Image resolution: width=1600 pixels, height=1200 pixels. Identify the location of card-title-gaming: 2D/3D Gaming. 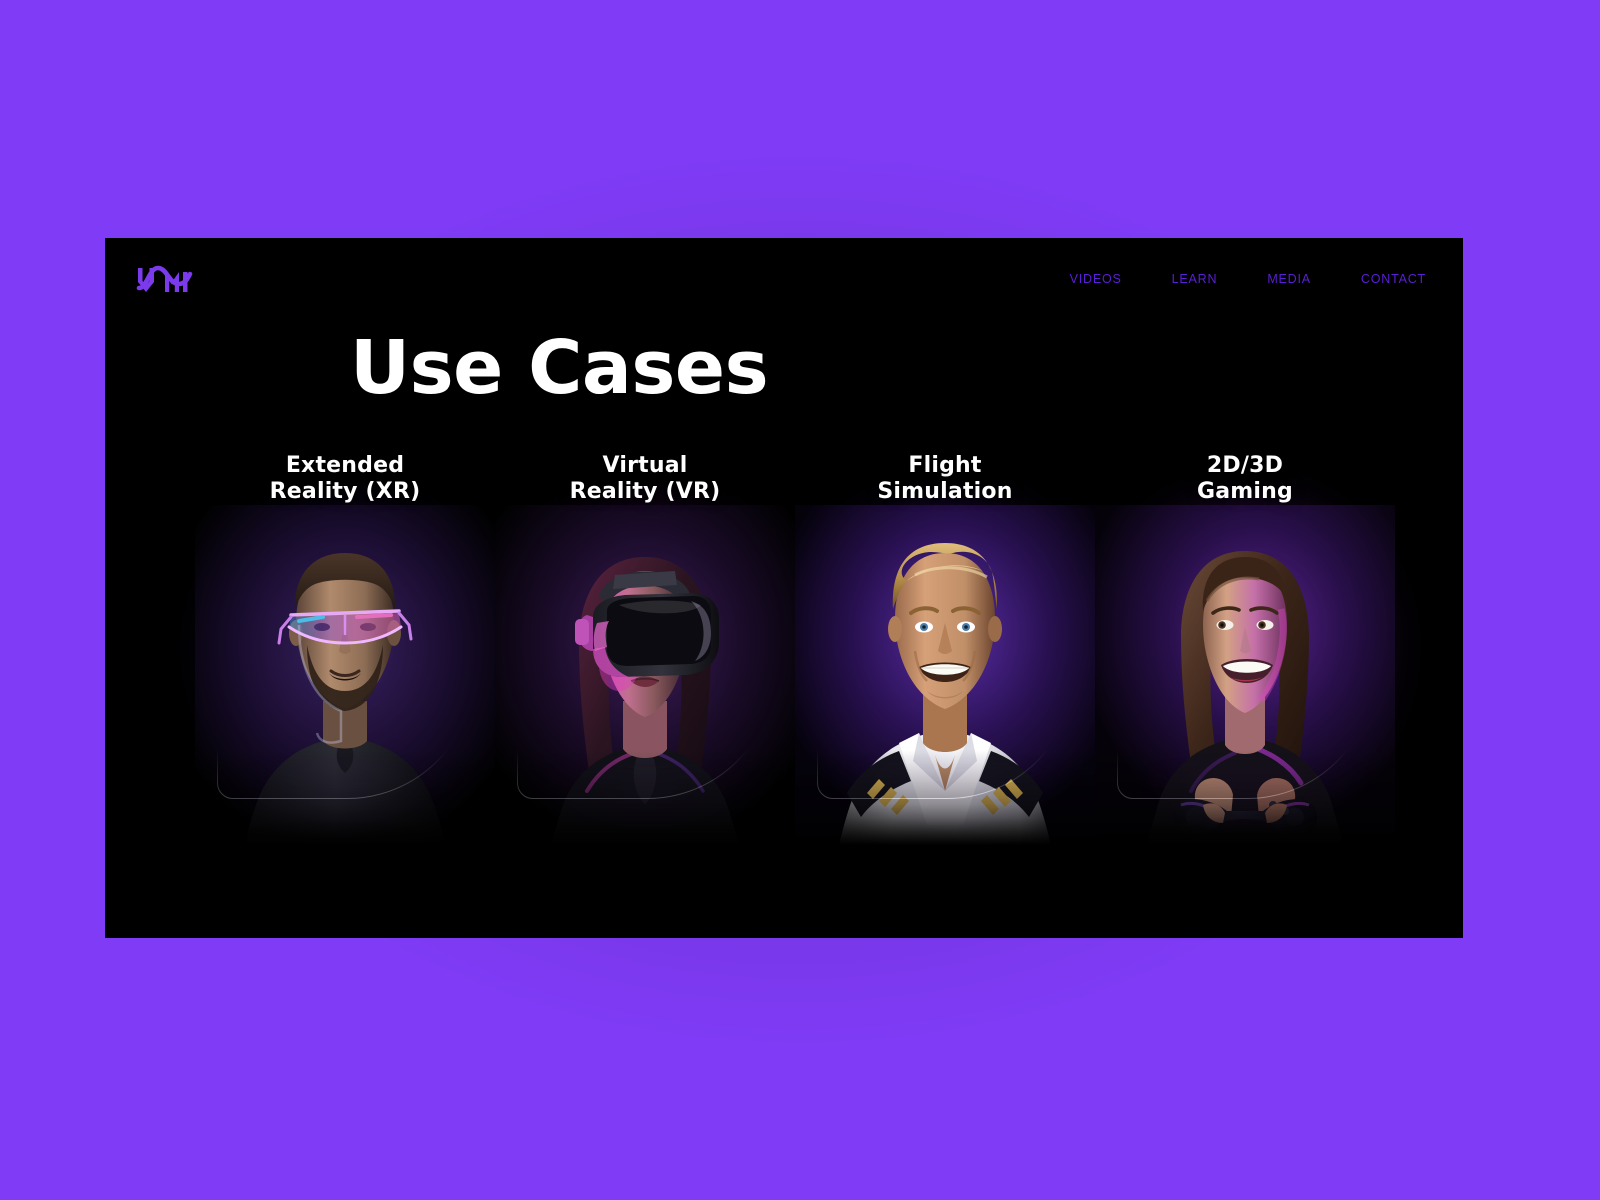
(1245, 478).